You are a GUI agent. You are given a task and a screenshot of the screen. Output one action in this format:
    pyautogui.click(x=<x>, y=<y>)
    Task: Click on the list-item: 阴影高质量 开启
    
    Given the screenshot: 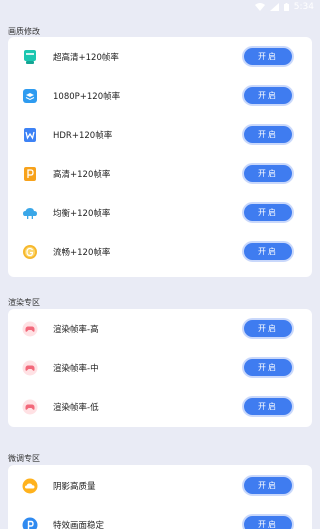 What is the action you would take?
    pyautogui.click(x=160, y=485)
    